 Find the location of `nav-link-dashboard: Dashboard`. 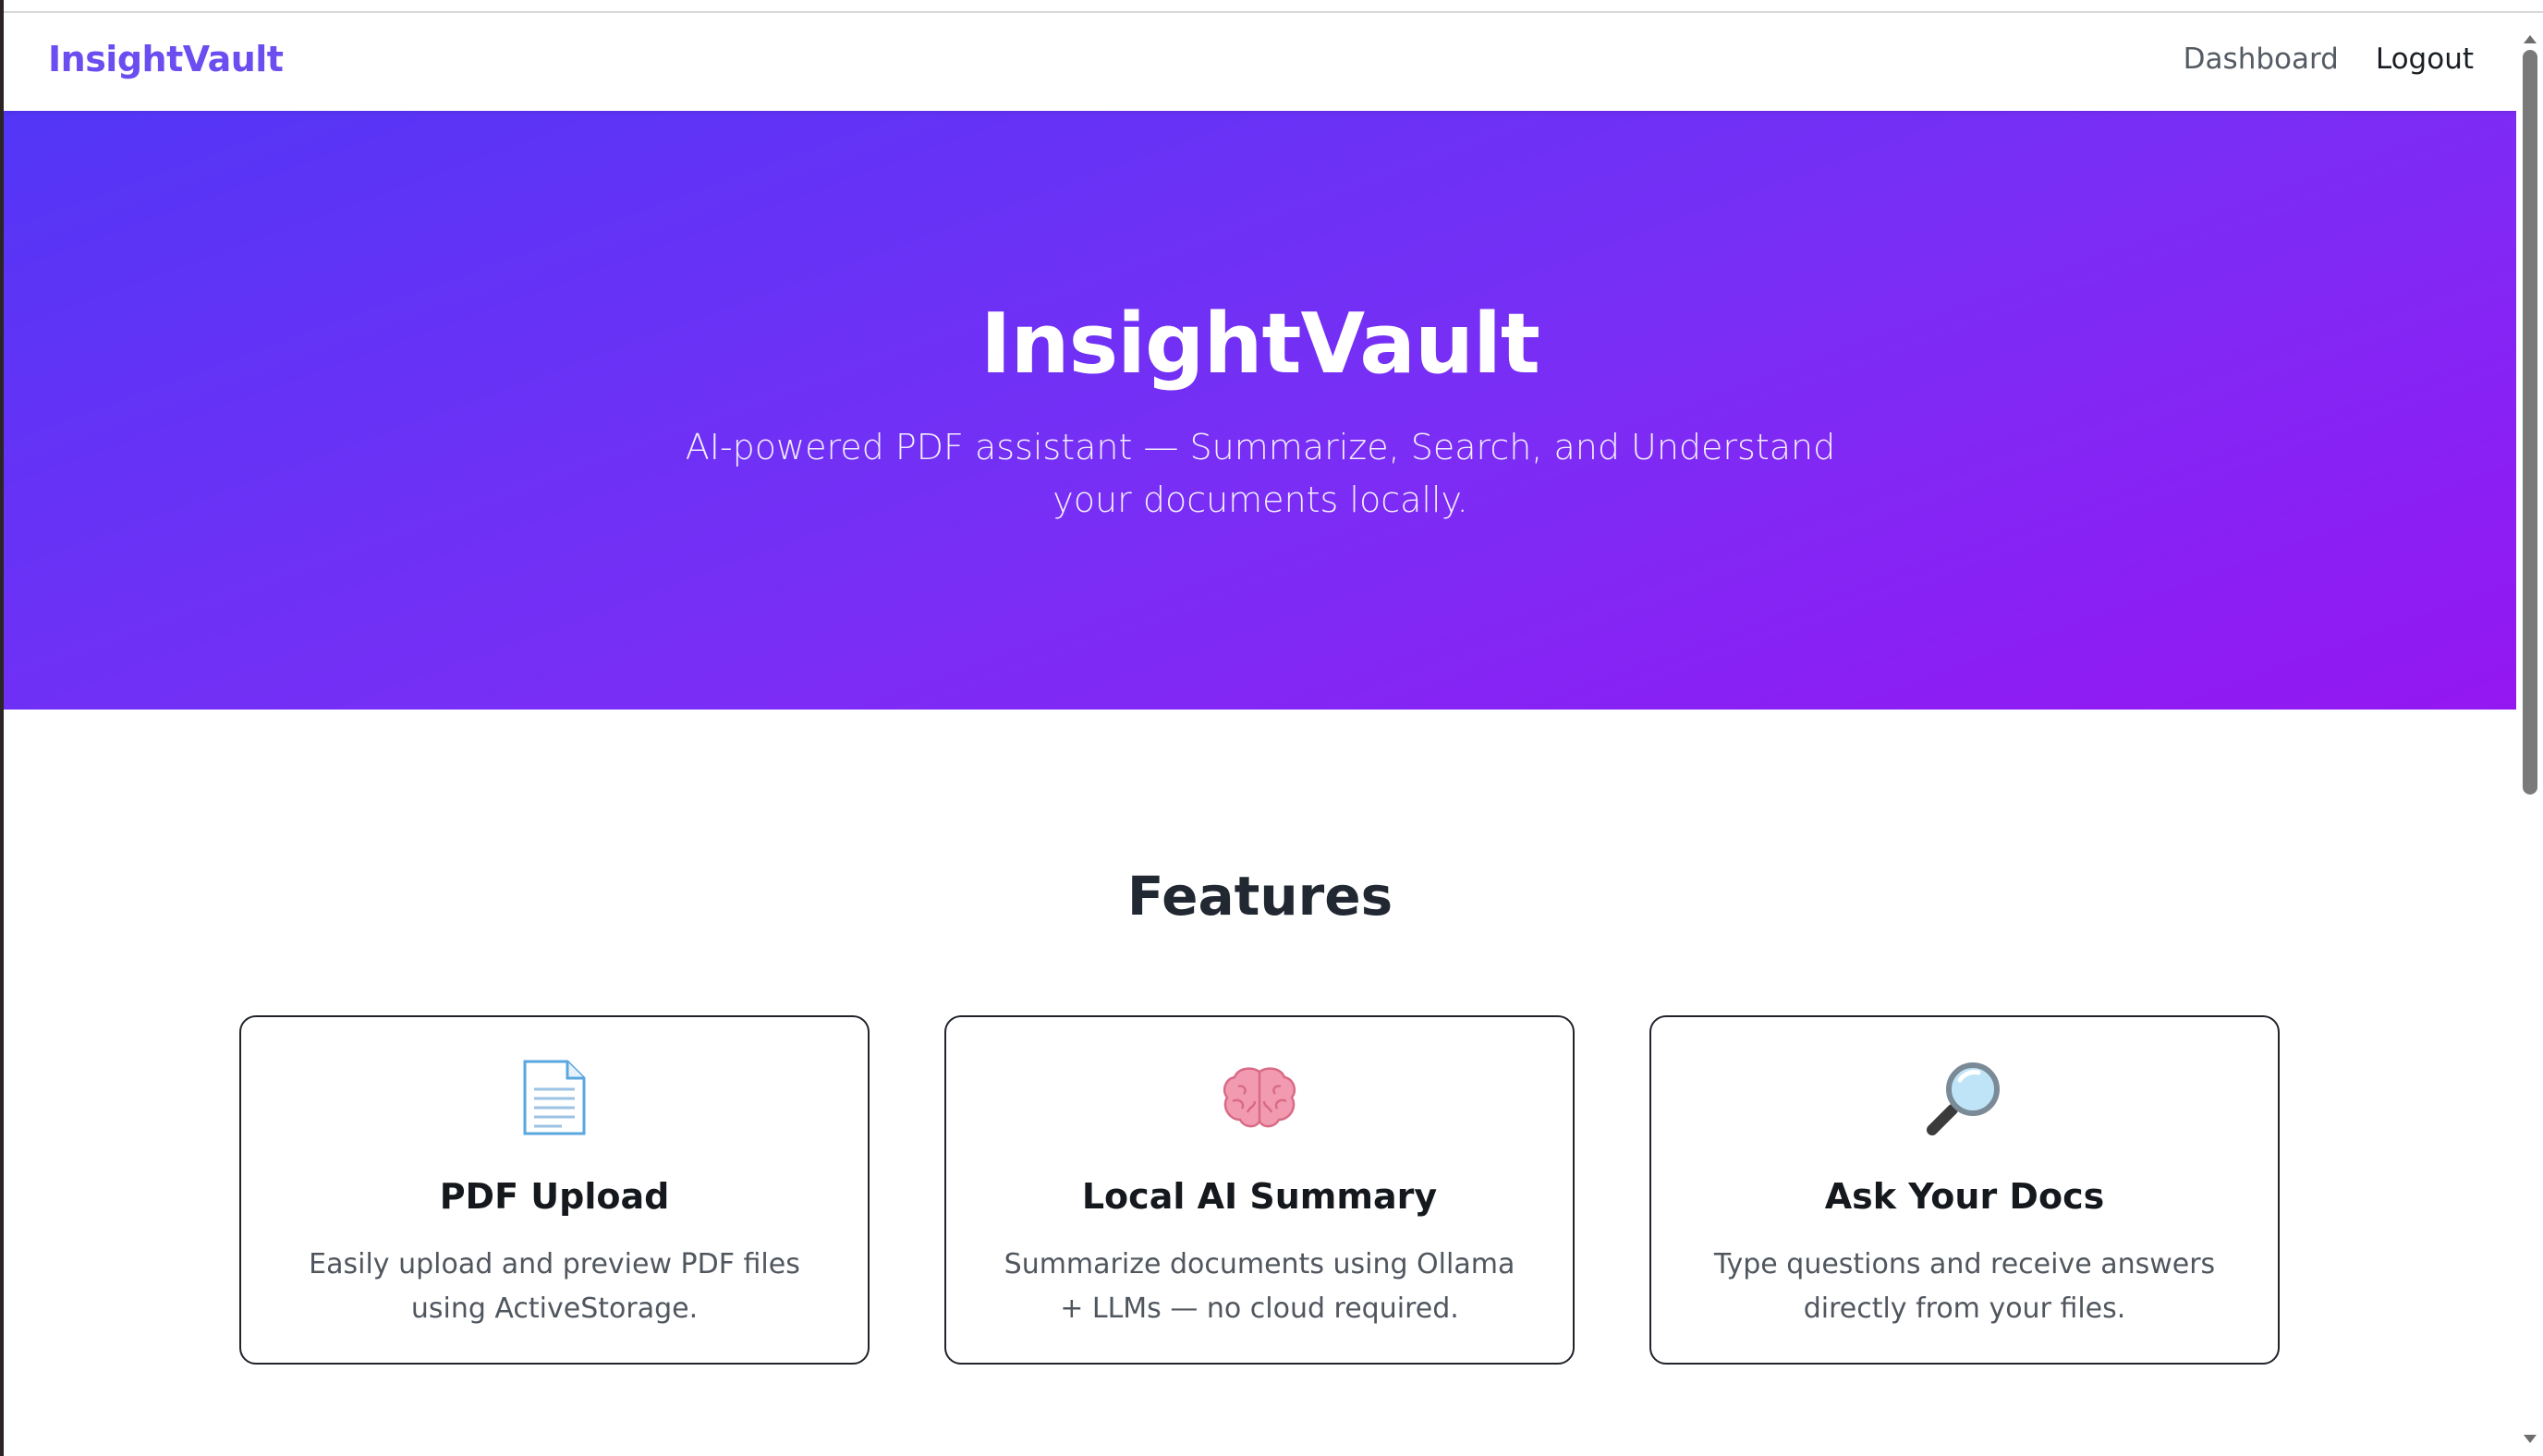

nav-link-dashboard: Dashboard is located at coordinates (2261, 59).